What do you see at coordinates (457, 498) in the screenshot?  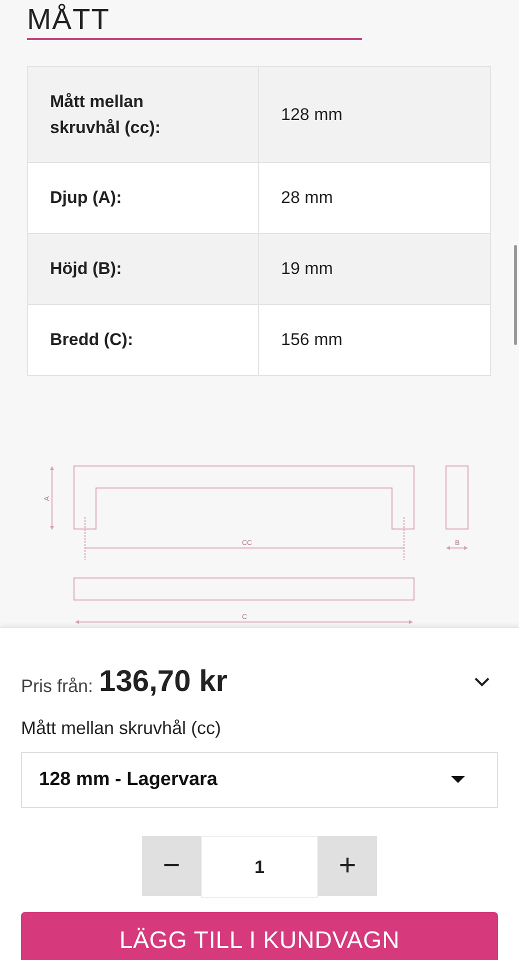 I see `handle-side-drawing` at bounding box center [457, 498].